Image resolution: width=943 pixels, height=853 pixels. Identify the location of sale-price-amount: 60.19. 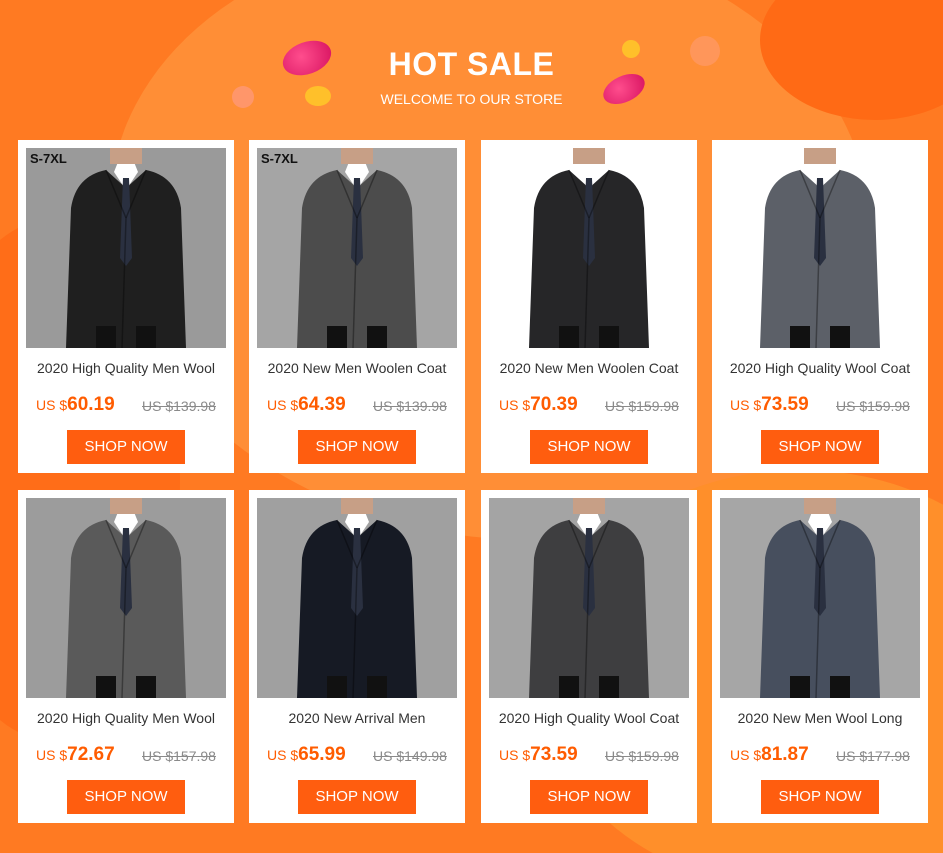
(91, 404).